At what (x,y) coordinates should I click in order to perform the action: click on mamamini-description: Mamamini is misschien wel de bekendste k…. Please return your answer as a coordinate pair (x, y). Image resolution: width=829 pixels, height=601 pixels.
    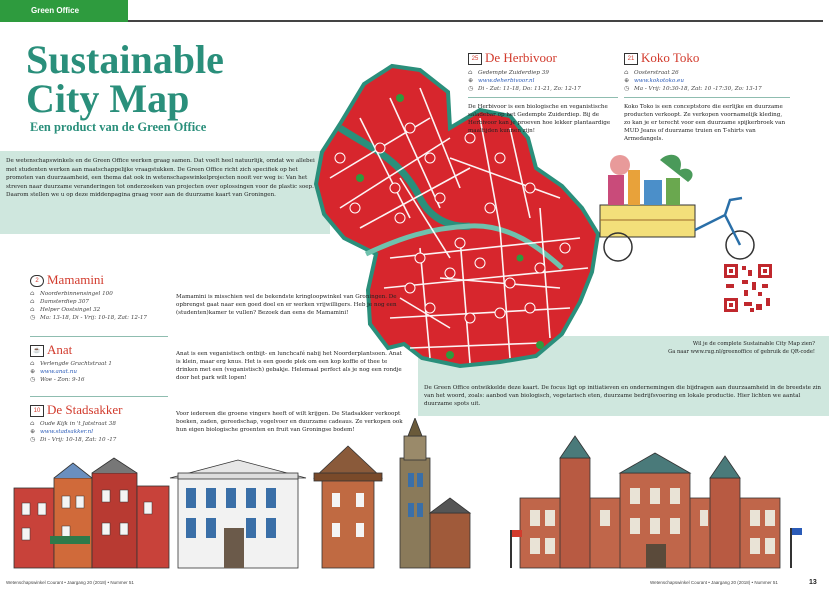
    Looking at the image, I should click on (286, 305).